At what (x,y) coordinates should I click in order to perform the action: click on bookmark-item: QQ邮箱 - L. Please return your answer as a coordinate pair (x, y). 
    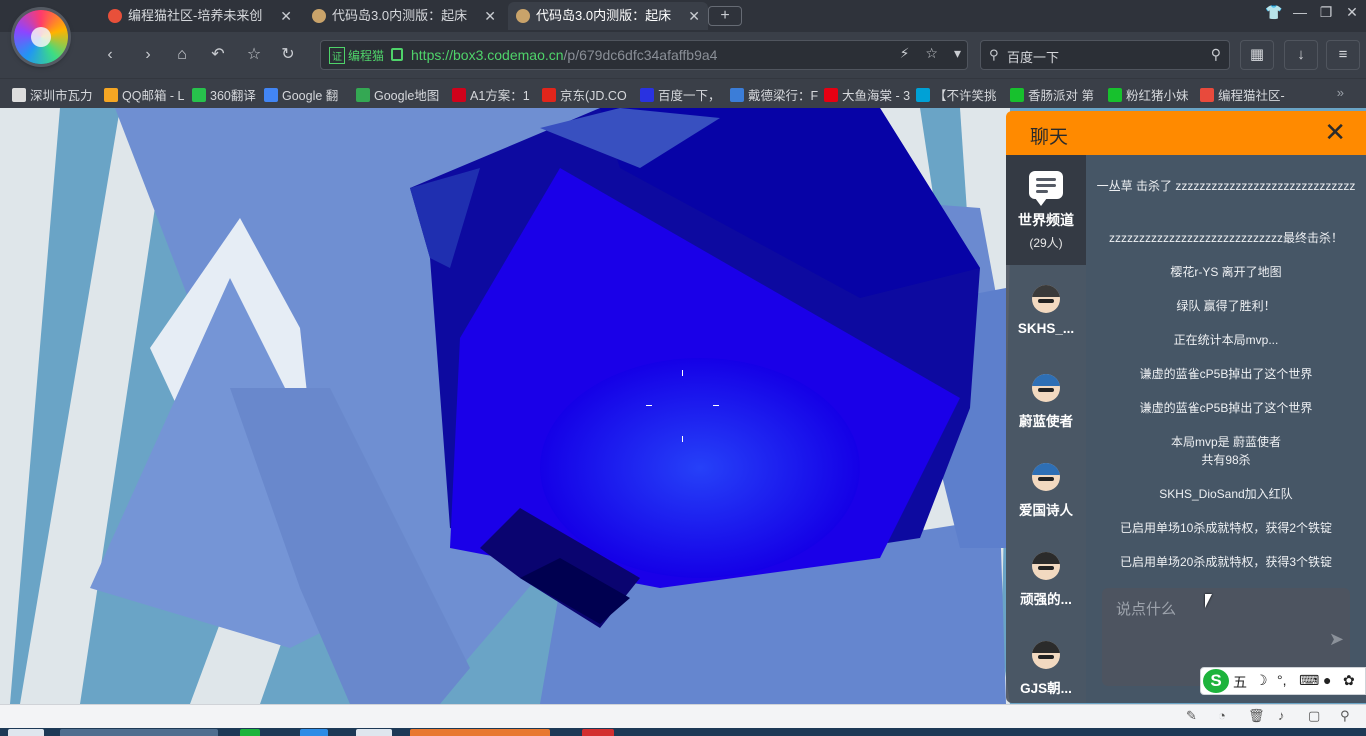
    Looking at the image, I should click on (146, 94).